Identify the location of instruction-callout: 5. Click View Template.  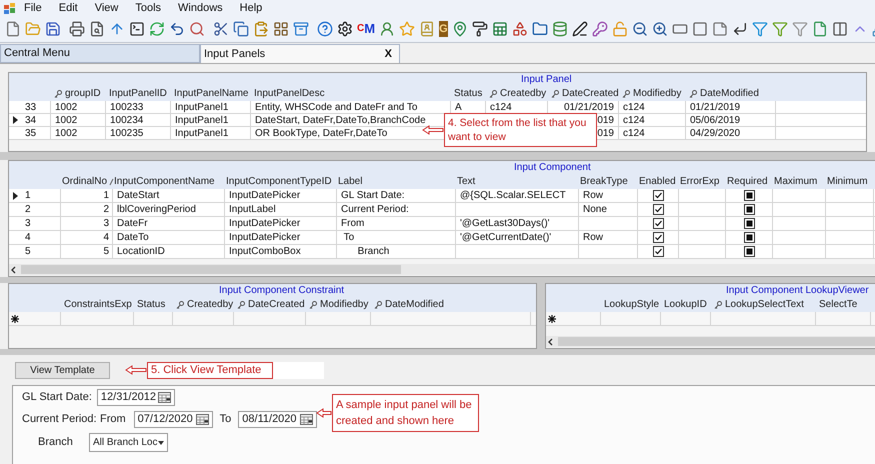
(235, 370).